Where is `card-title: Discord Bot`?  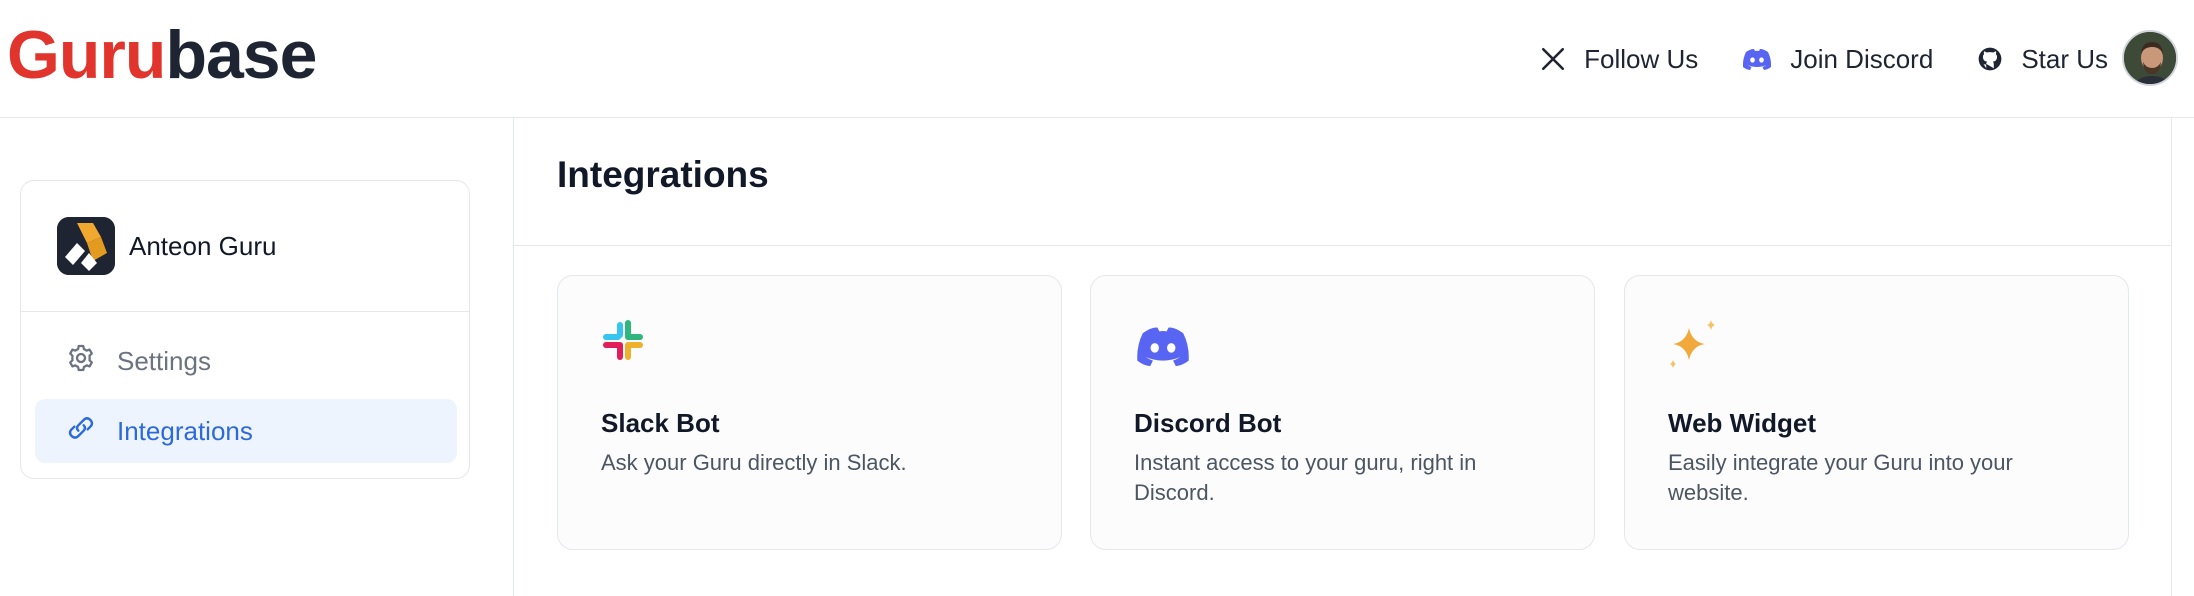 card-title: Discord Bot is located at coordinates (1208, 423).